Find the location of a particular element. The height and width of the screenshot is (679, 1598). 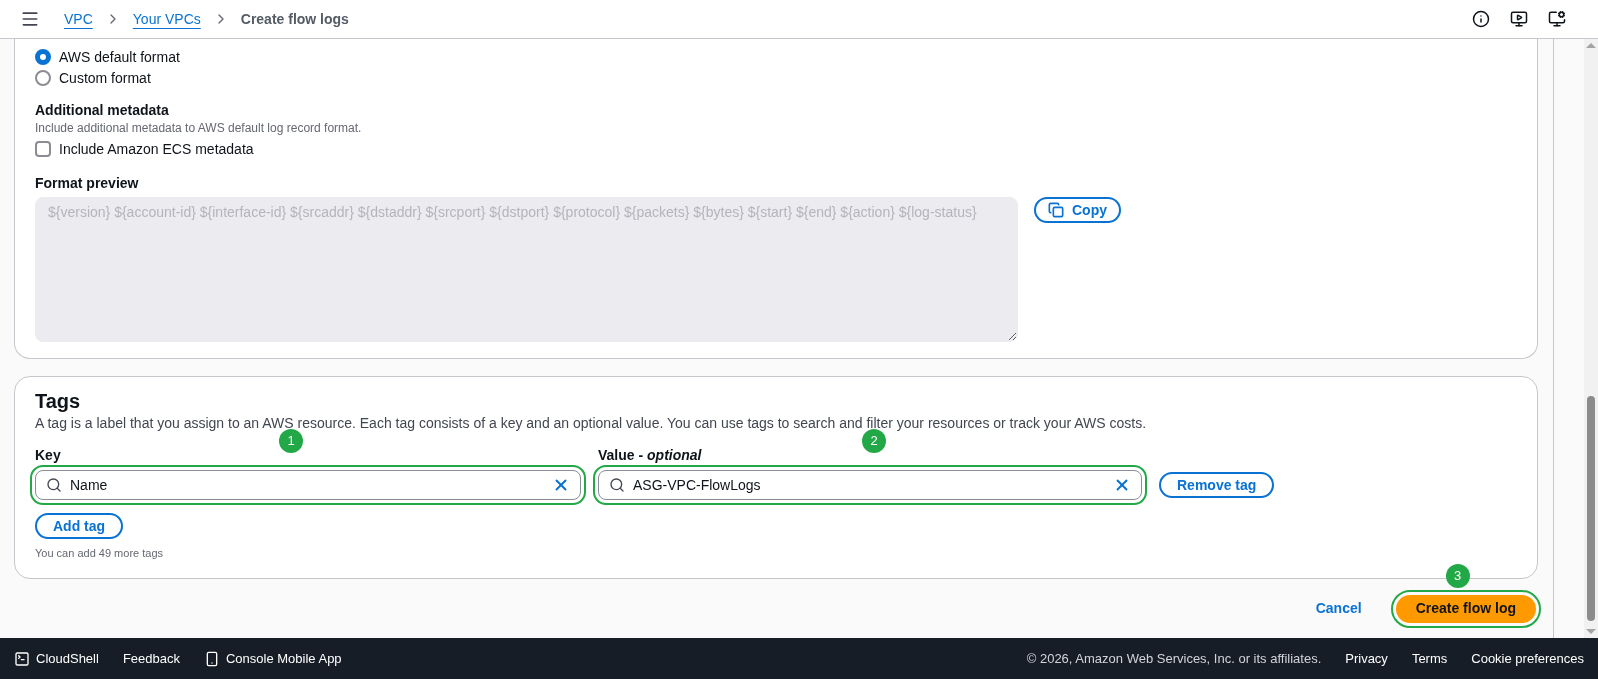

copy-icon is located at coordinates (1056, 210).